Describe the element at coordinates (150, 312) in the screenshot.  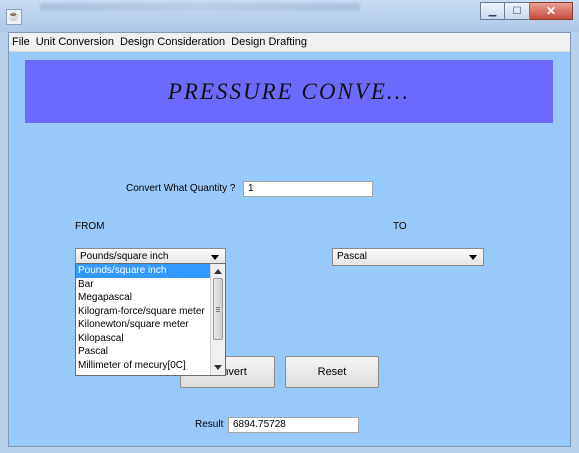
I see `list-item: Kilogram-force/square meter` at that location.